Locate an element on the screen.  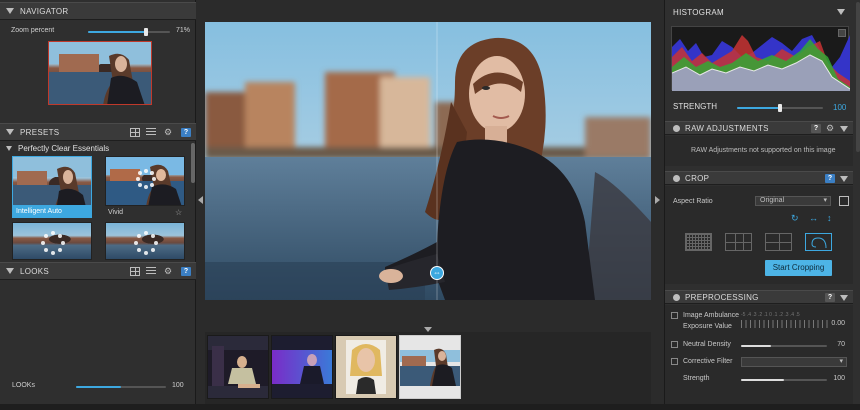
looks-title: LOOKS is located at coordinates (35, 271).